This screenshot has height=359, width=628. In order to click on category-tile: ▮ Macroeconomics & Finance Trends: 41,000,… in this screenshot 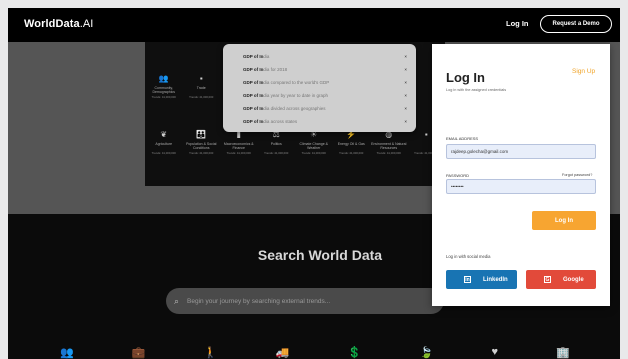, I will do `click(239, 142)`.